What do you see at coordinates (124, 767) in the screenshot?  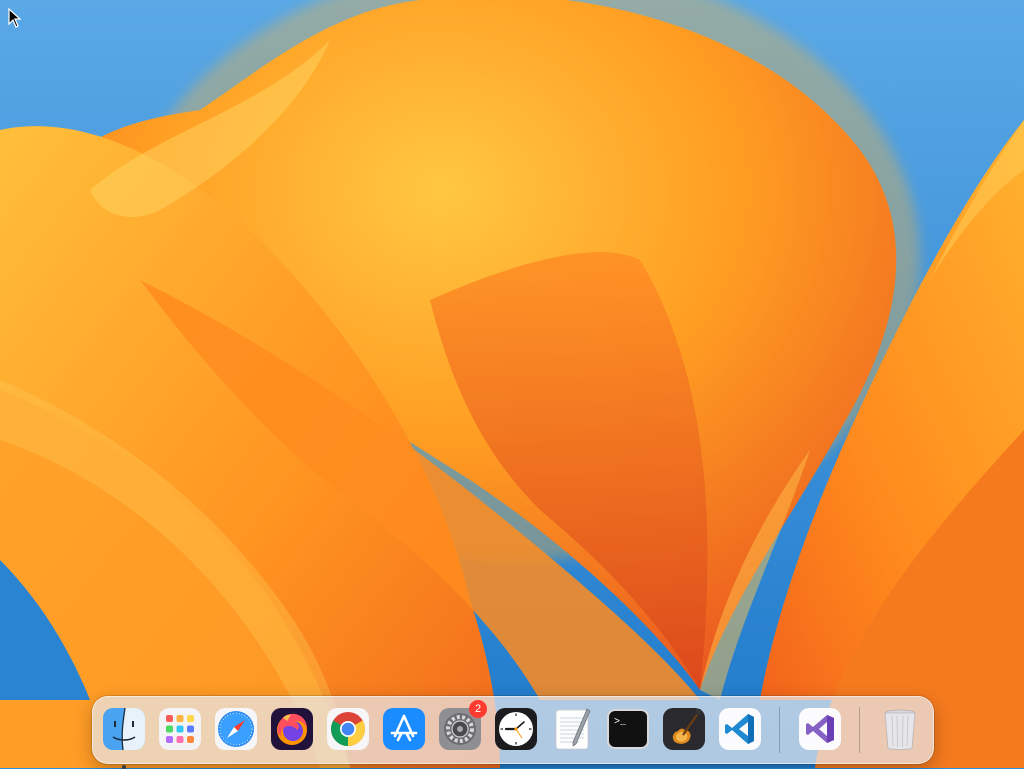 I see `running-indicator` at bounding box center [124, 767].